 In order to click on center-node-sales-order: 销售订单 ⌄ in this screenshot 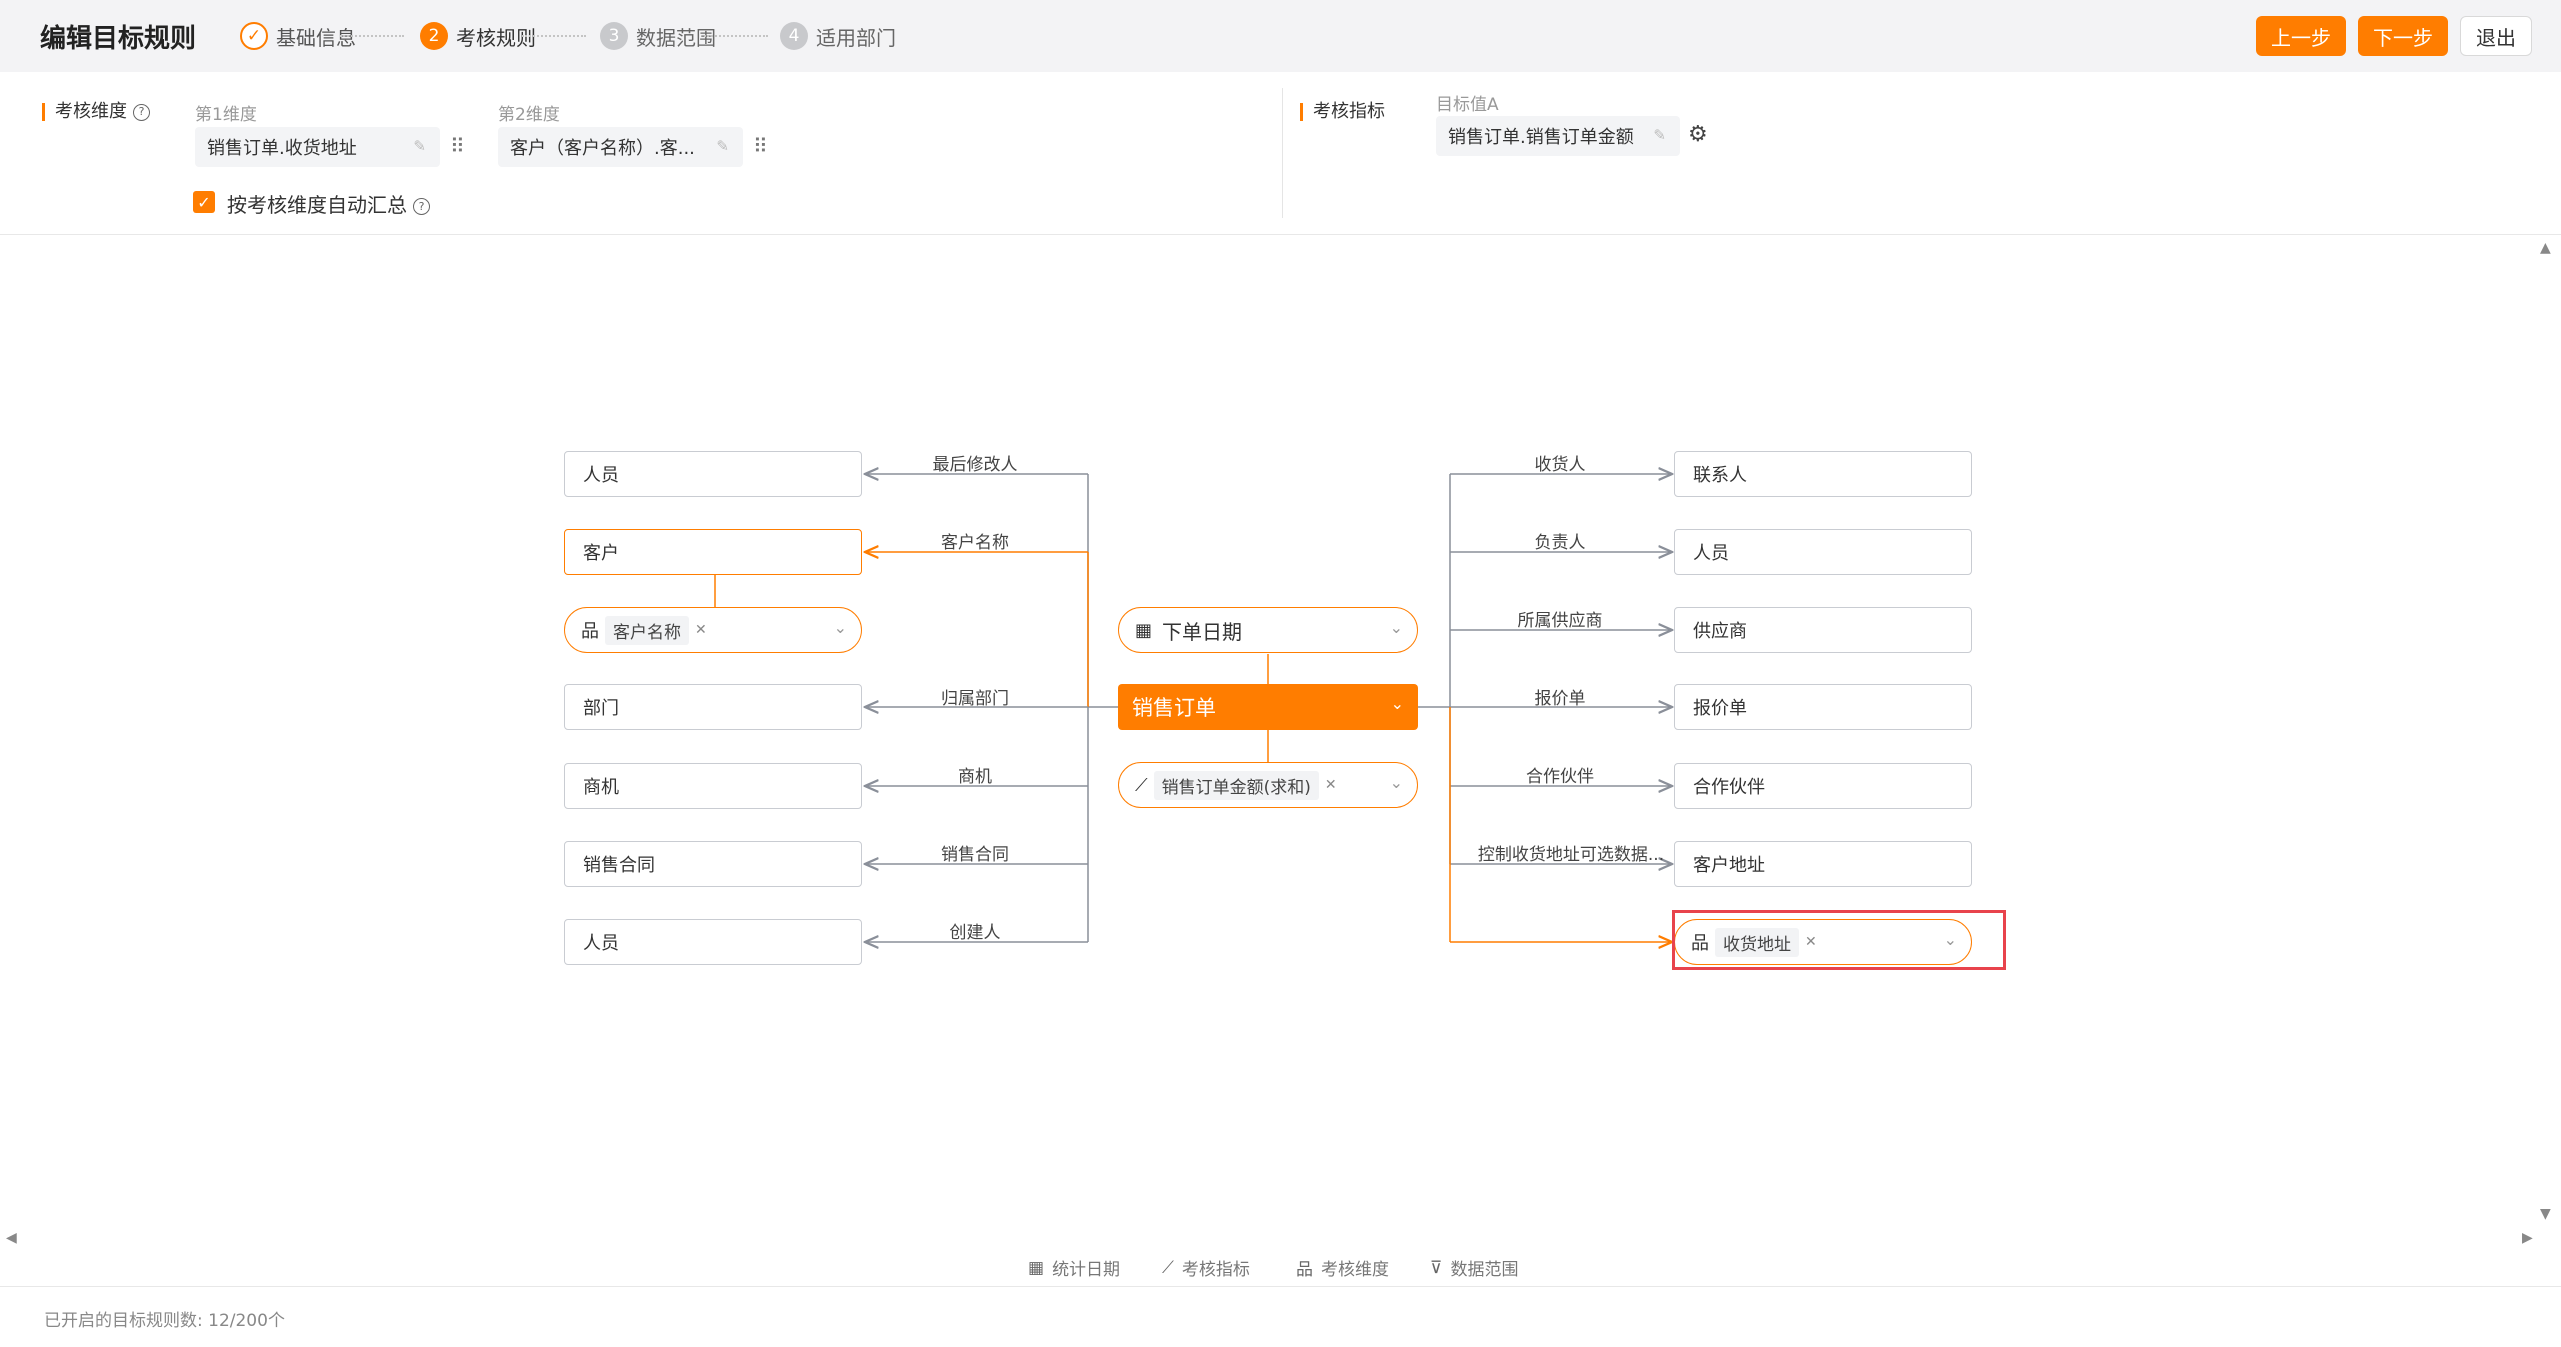, I will do `click(1268, 707)`.